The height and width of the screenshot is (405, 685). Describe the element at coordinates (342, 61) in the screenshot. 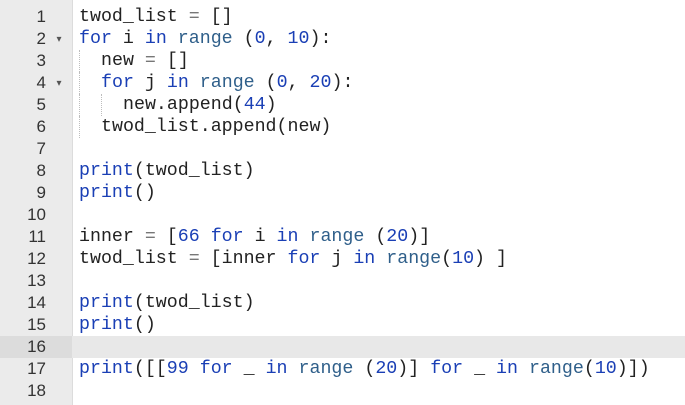

I see `code-line: 3 new = []` at that location.